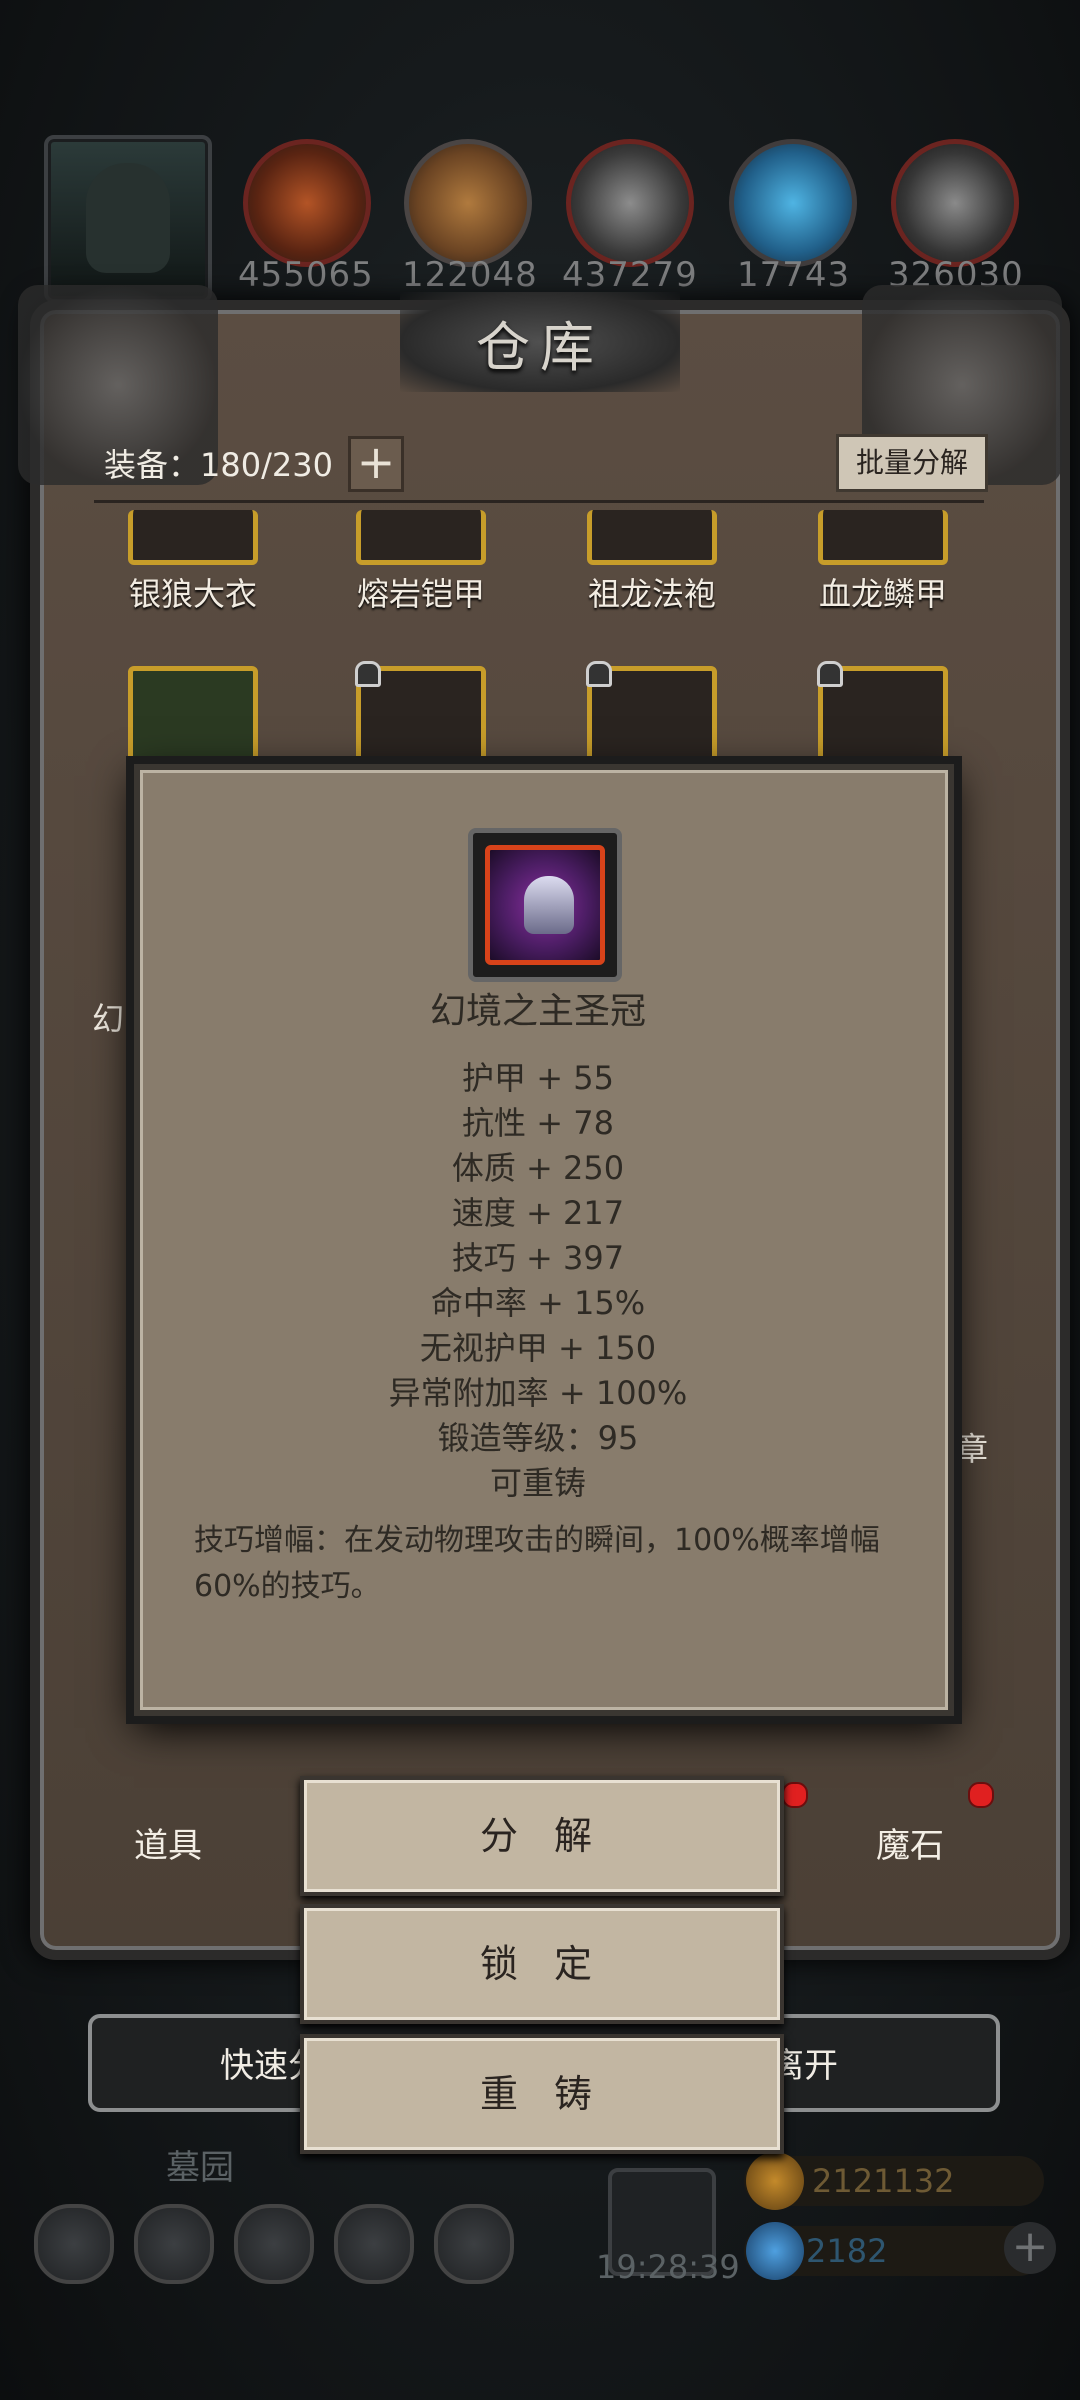  I want to click on item-name-fragment: 幻, so click(108, 1019).